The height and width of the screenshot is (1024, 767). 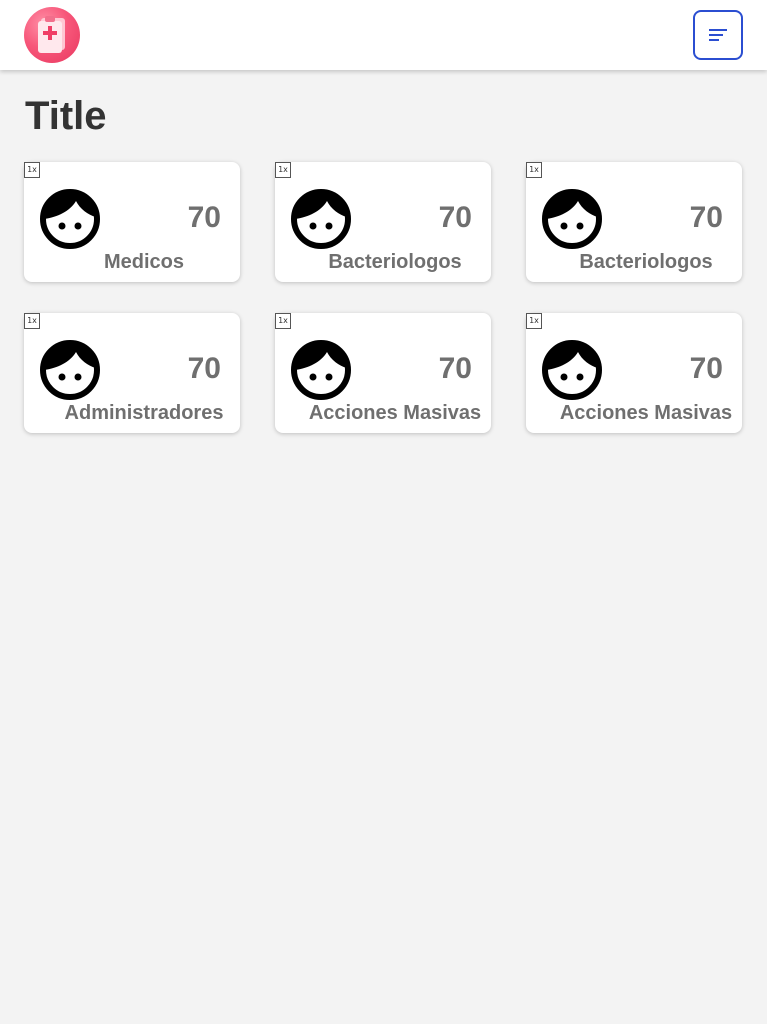 I want to click on hamburger-menu-icon, so click(x=718, y=35).